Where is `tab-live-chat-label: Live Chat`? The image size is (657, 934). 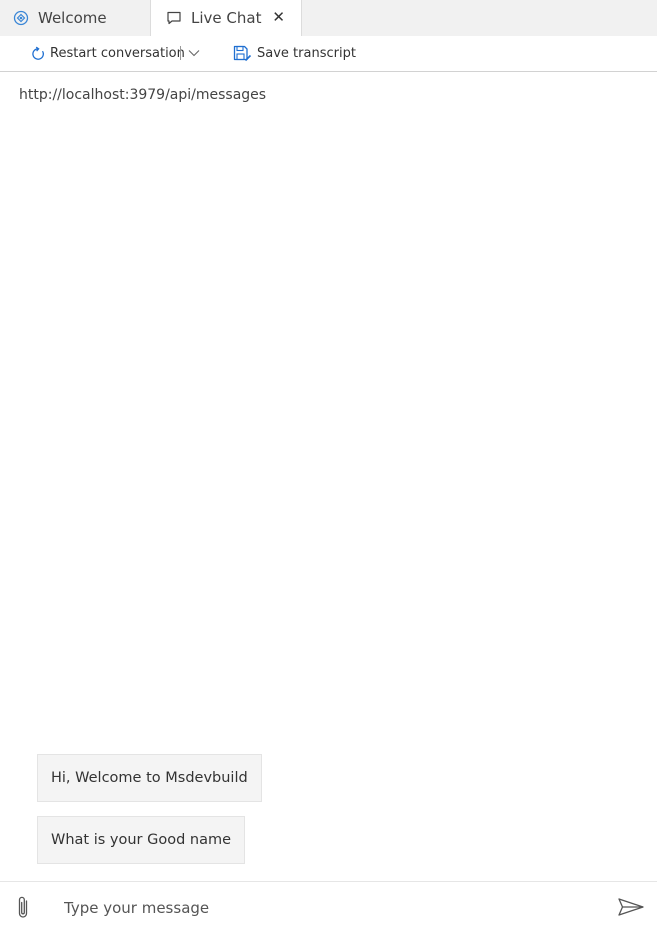
tab-live-chat-label: Live Chat is located at coordinates (226, 18).